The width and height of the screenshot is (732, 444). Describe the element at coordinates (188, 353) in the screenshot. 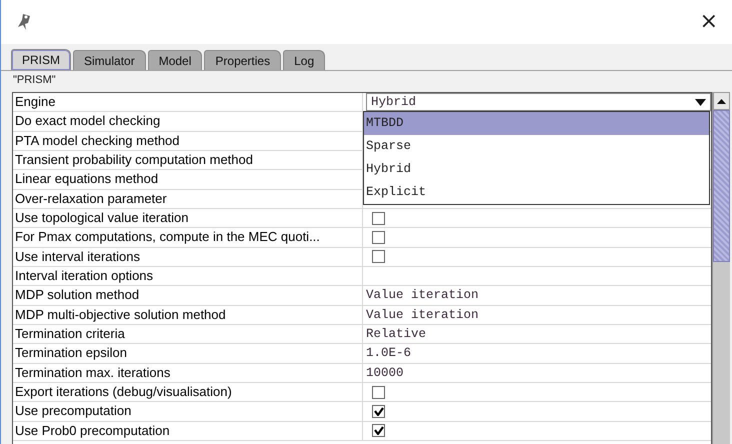

I see `property-name: Termination epsilon` at that location.